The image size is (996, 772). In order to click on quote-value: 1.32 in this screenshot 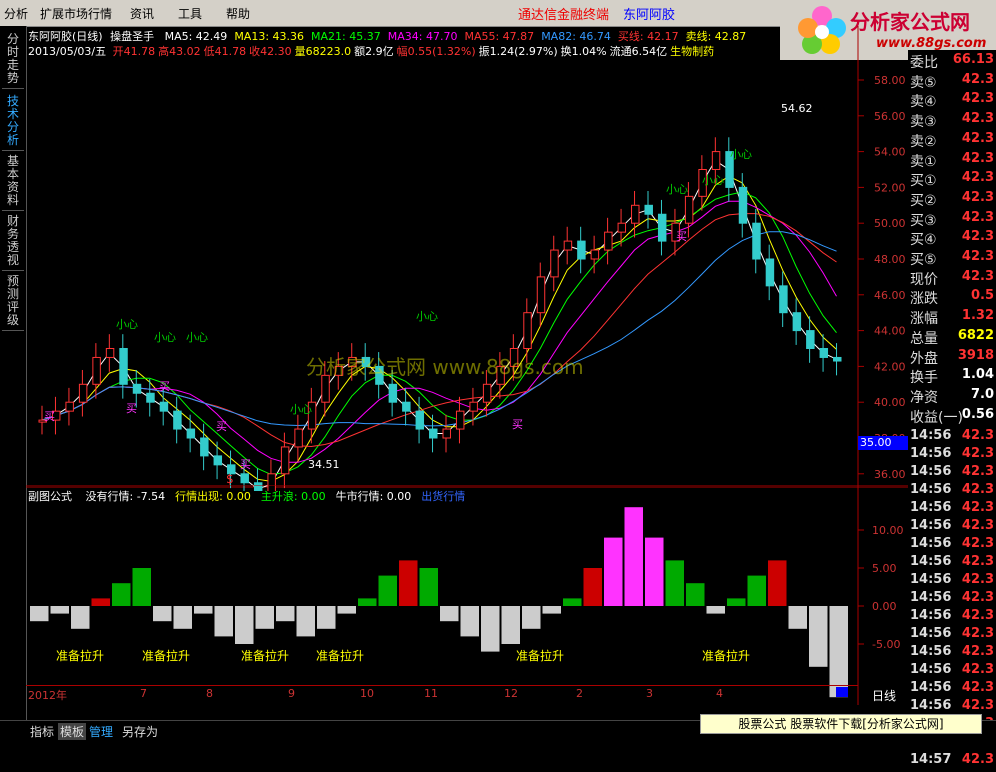, I will do `click(977, 316)`.